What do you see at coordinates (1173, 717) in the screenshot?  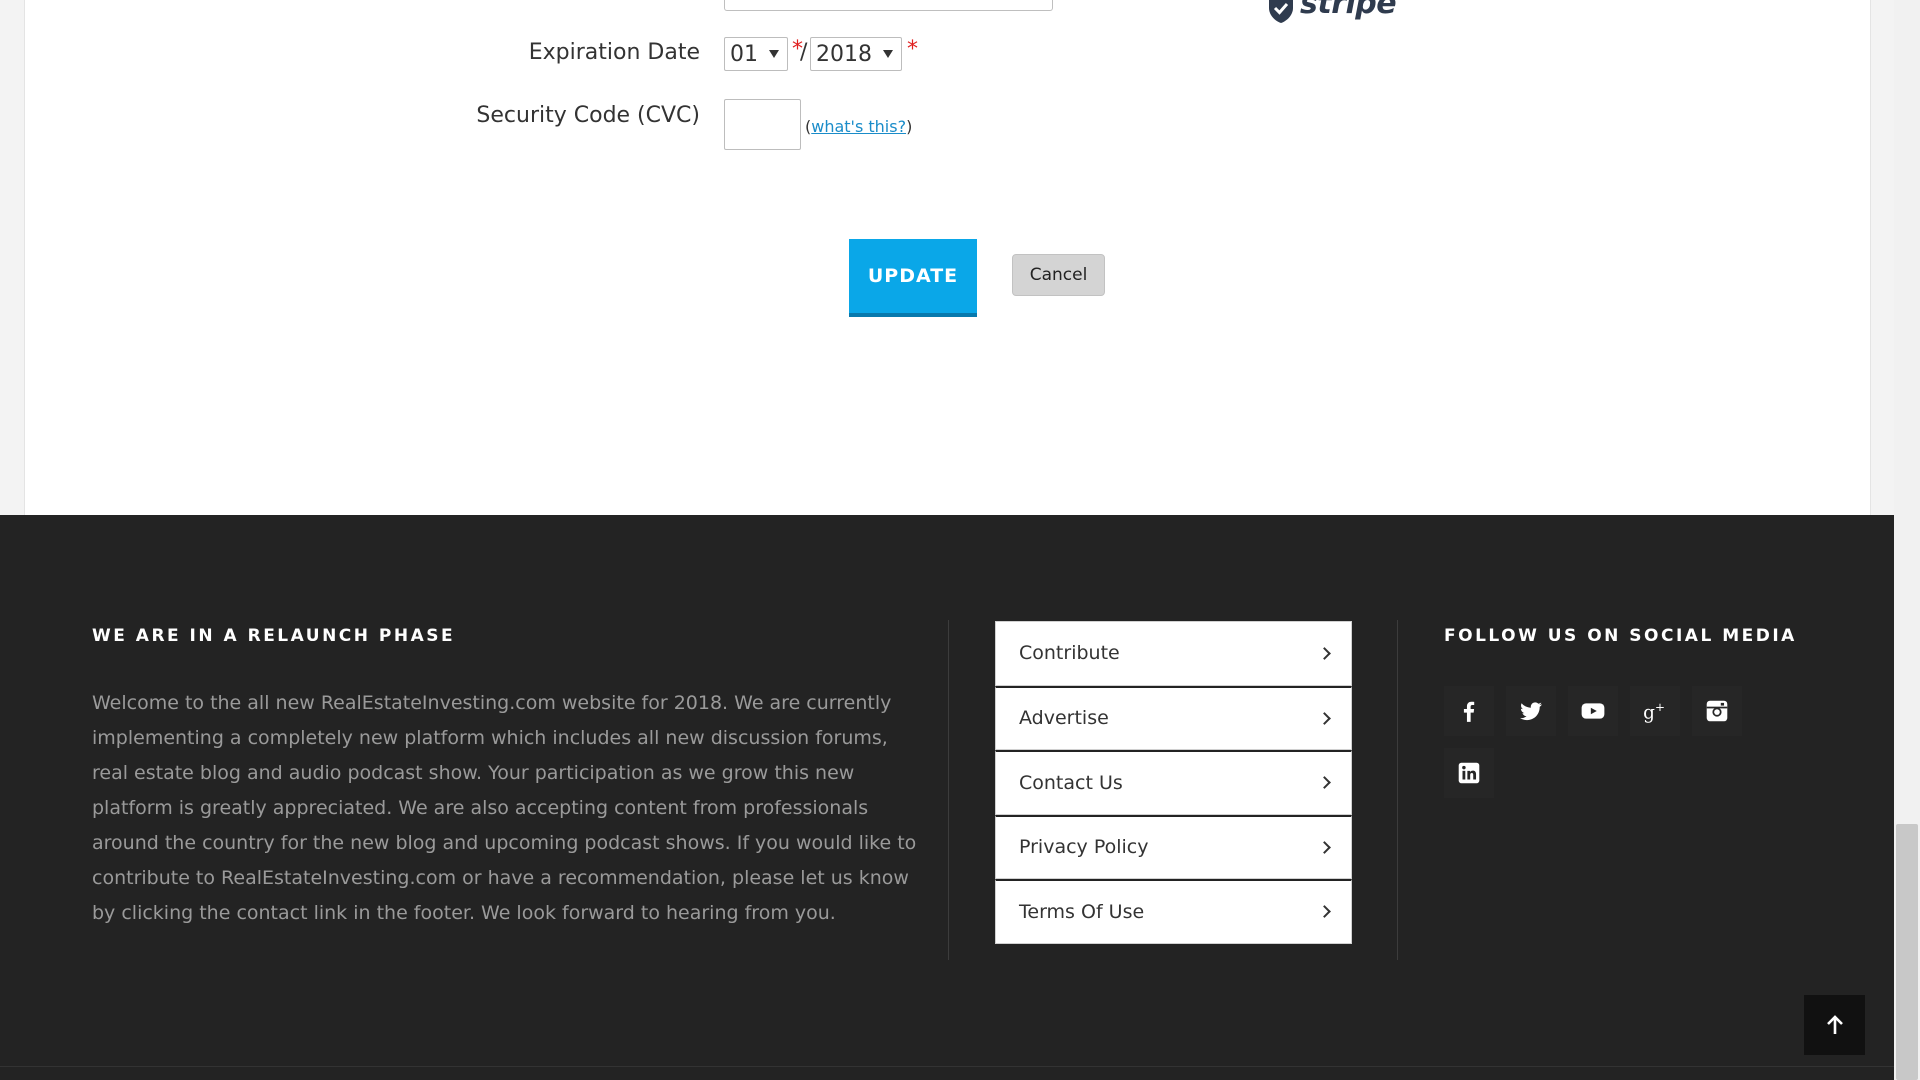 I see `footer-menu-advertise: Advertise` at bounding box center [1173, 717].